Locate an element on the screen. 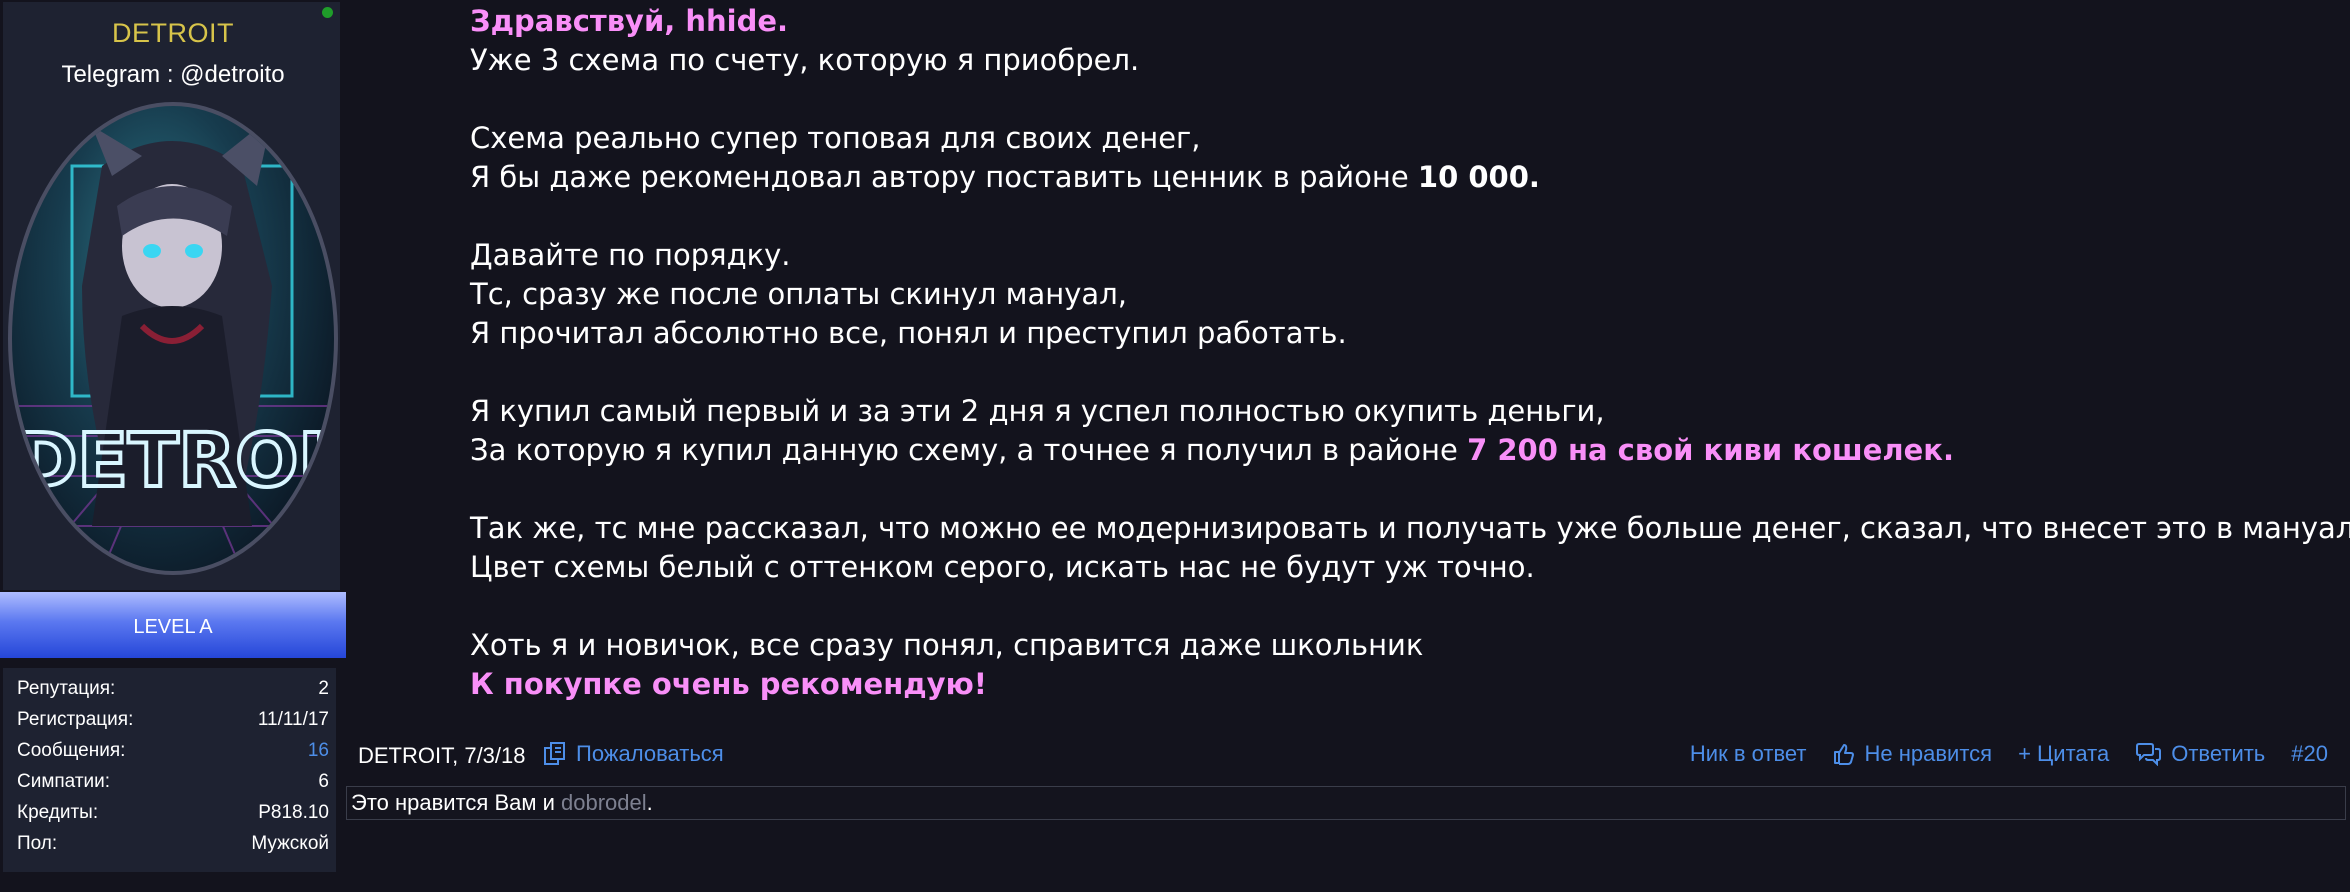 Image resolution: width=2350 pixels, height=892 pixels. message-line: Тс, сразу же после оплаты скинул мануал, is located at coordinates (798, 294).